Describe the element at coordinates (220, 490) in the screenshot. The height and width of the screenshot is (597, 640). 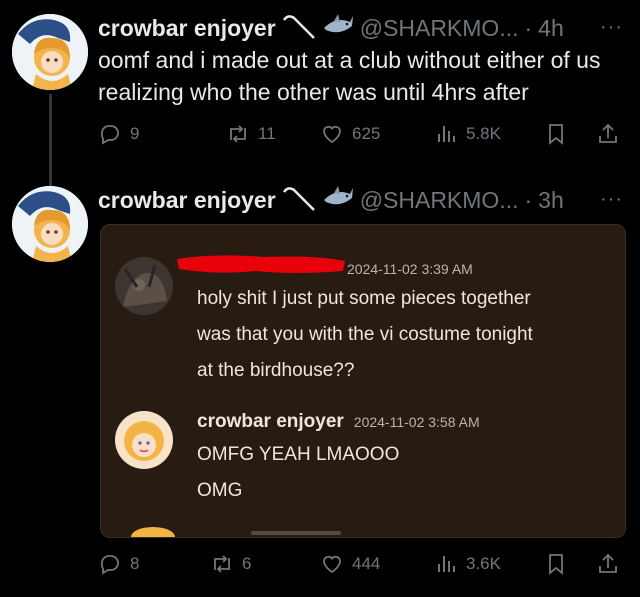
I see `message-line: OMG` at that location.